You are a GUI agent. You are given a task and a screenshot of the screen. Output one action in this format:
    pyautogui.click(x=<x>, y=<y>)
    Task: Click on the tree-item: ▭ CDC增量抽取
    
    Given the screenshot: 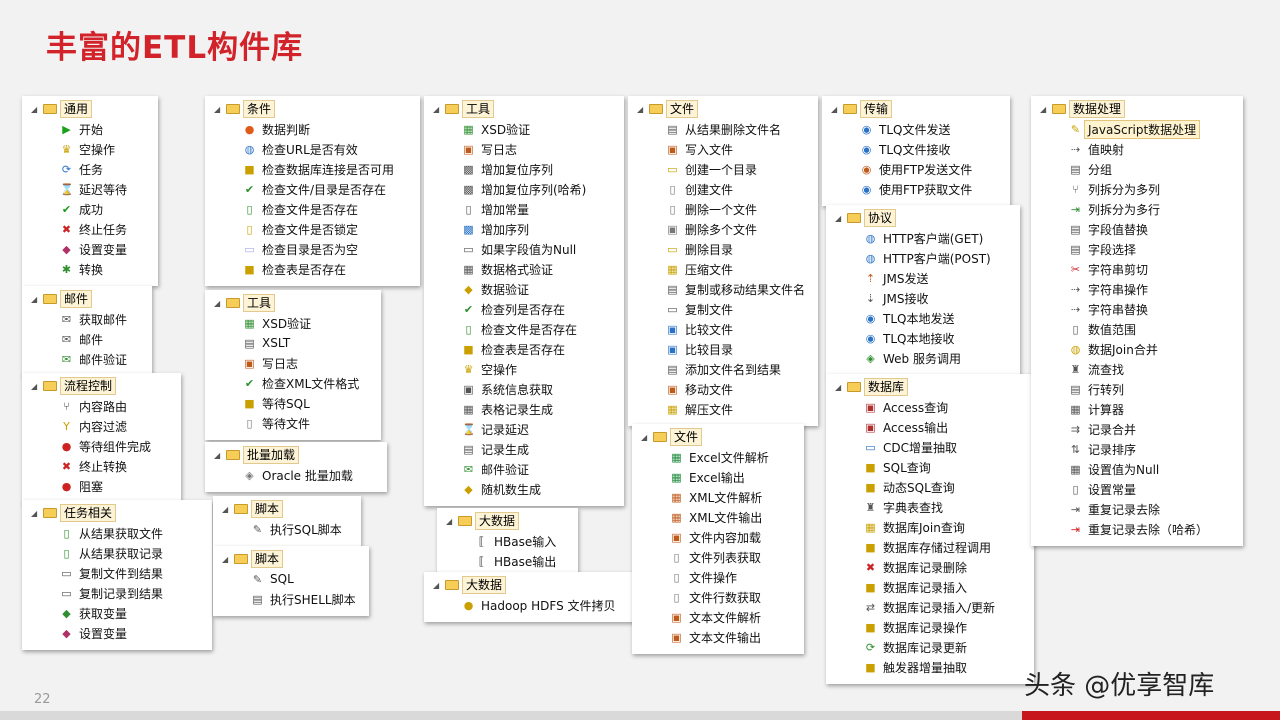 What is the action you would take?
    pyautogui.click(x=930, y=447)
    